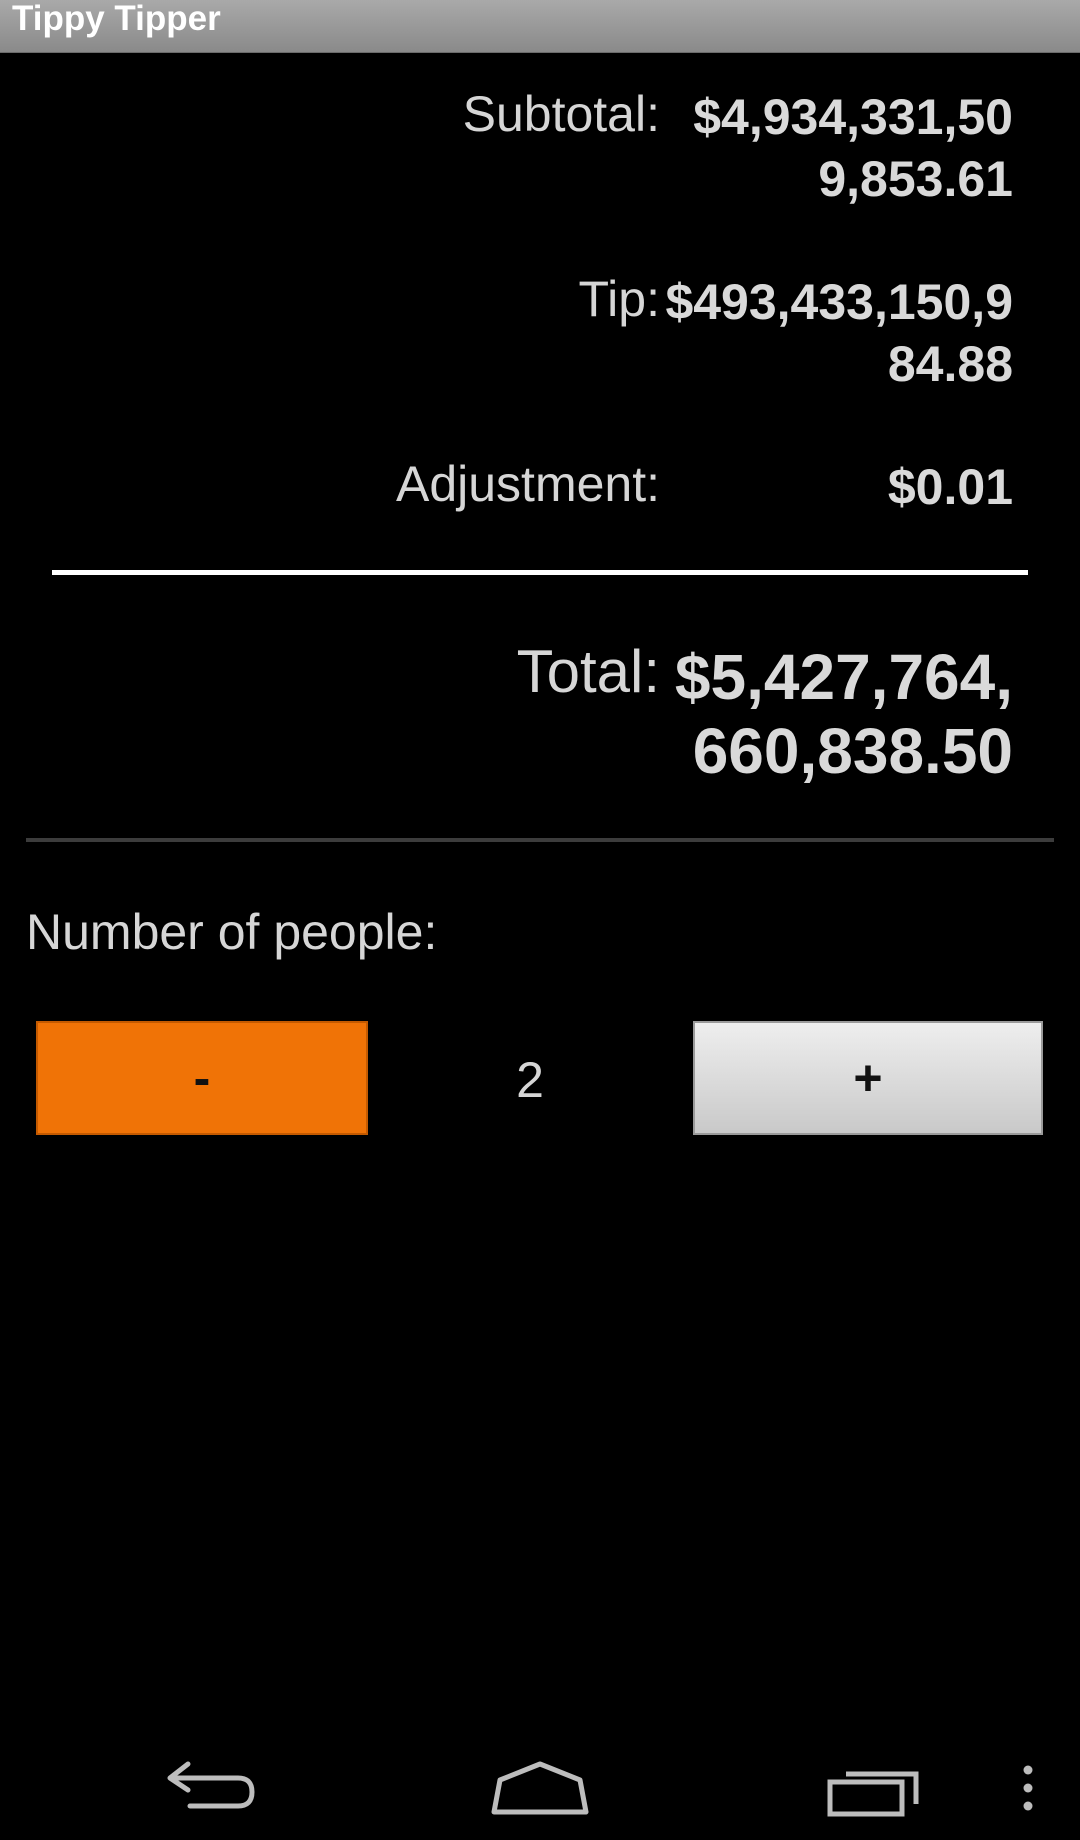 The width and height of the screenshot is (1080, 1840). I want to click on navigation-bar, so click(540, 1790).